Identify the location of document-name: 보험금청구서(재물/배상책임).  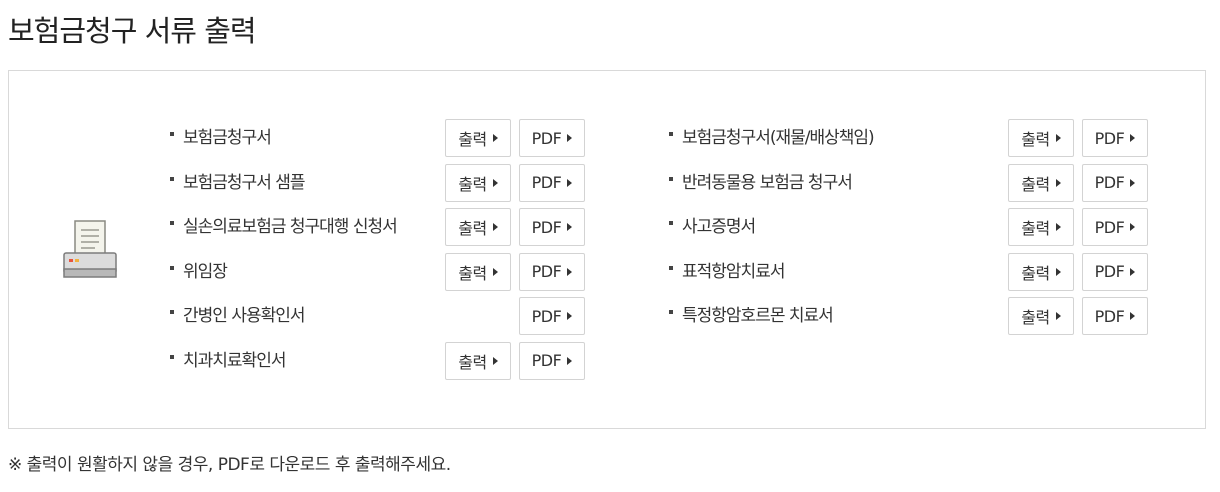
(778, 138).